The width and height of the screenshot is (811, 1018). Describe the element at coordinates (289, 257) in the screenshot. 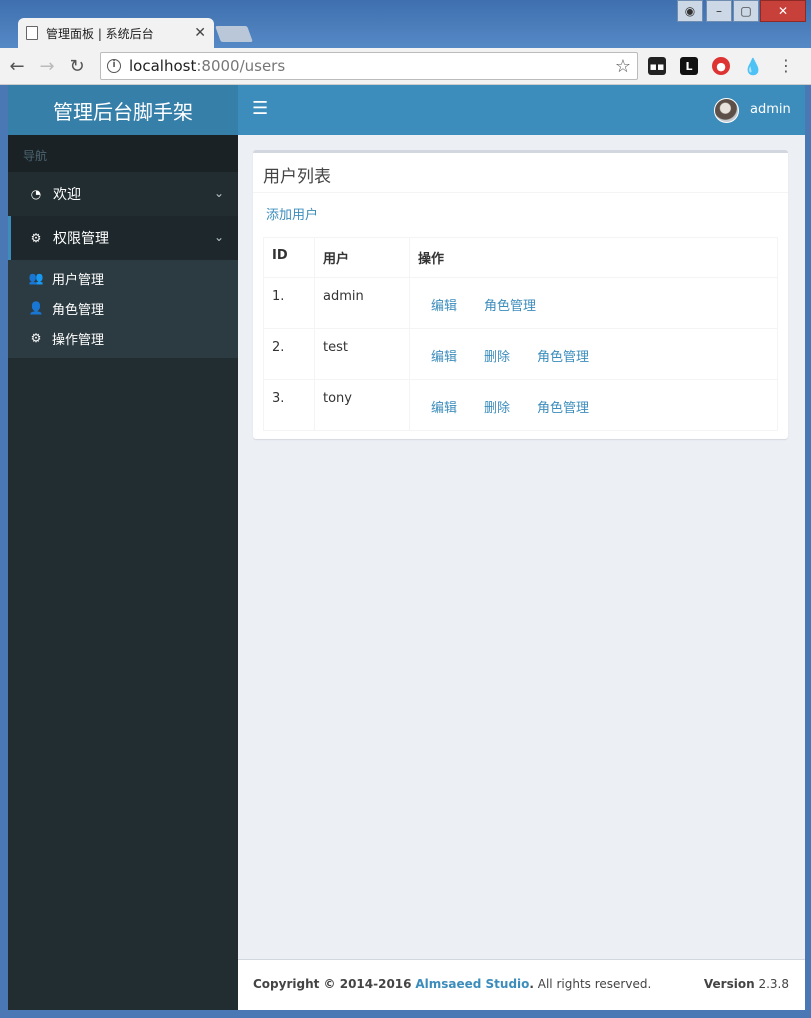

I see `column-header-id: ID` at that location.